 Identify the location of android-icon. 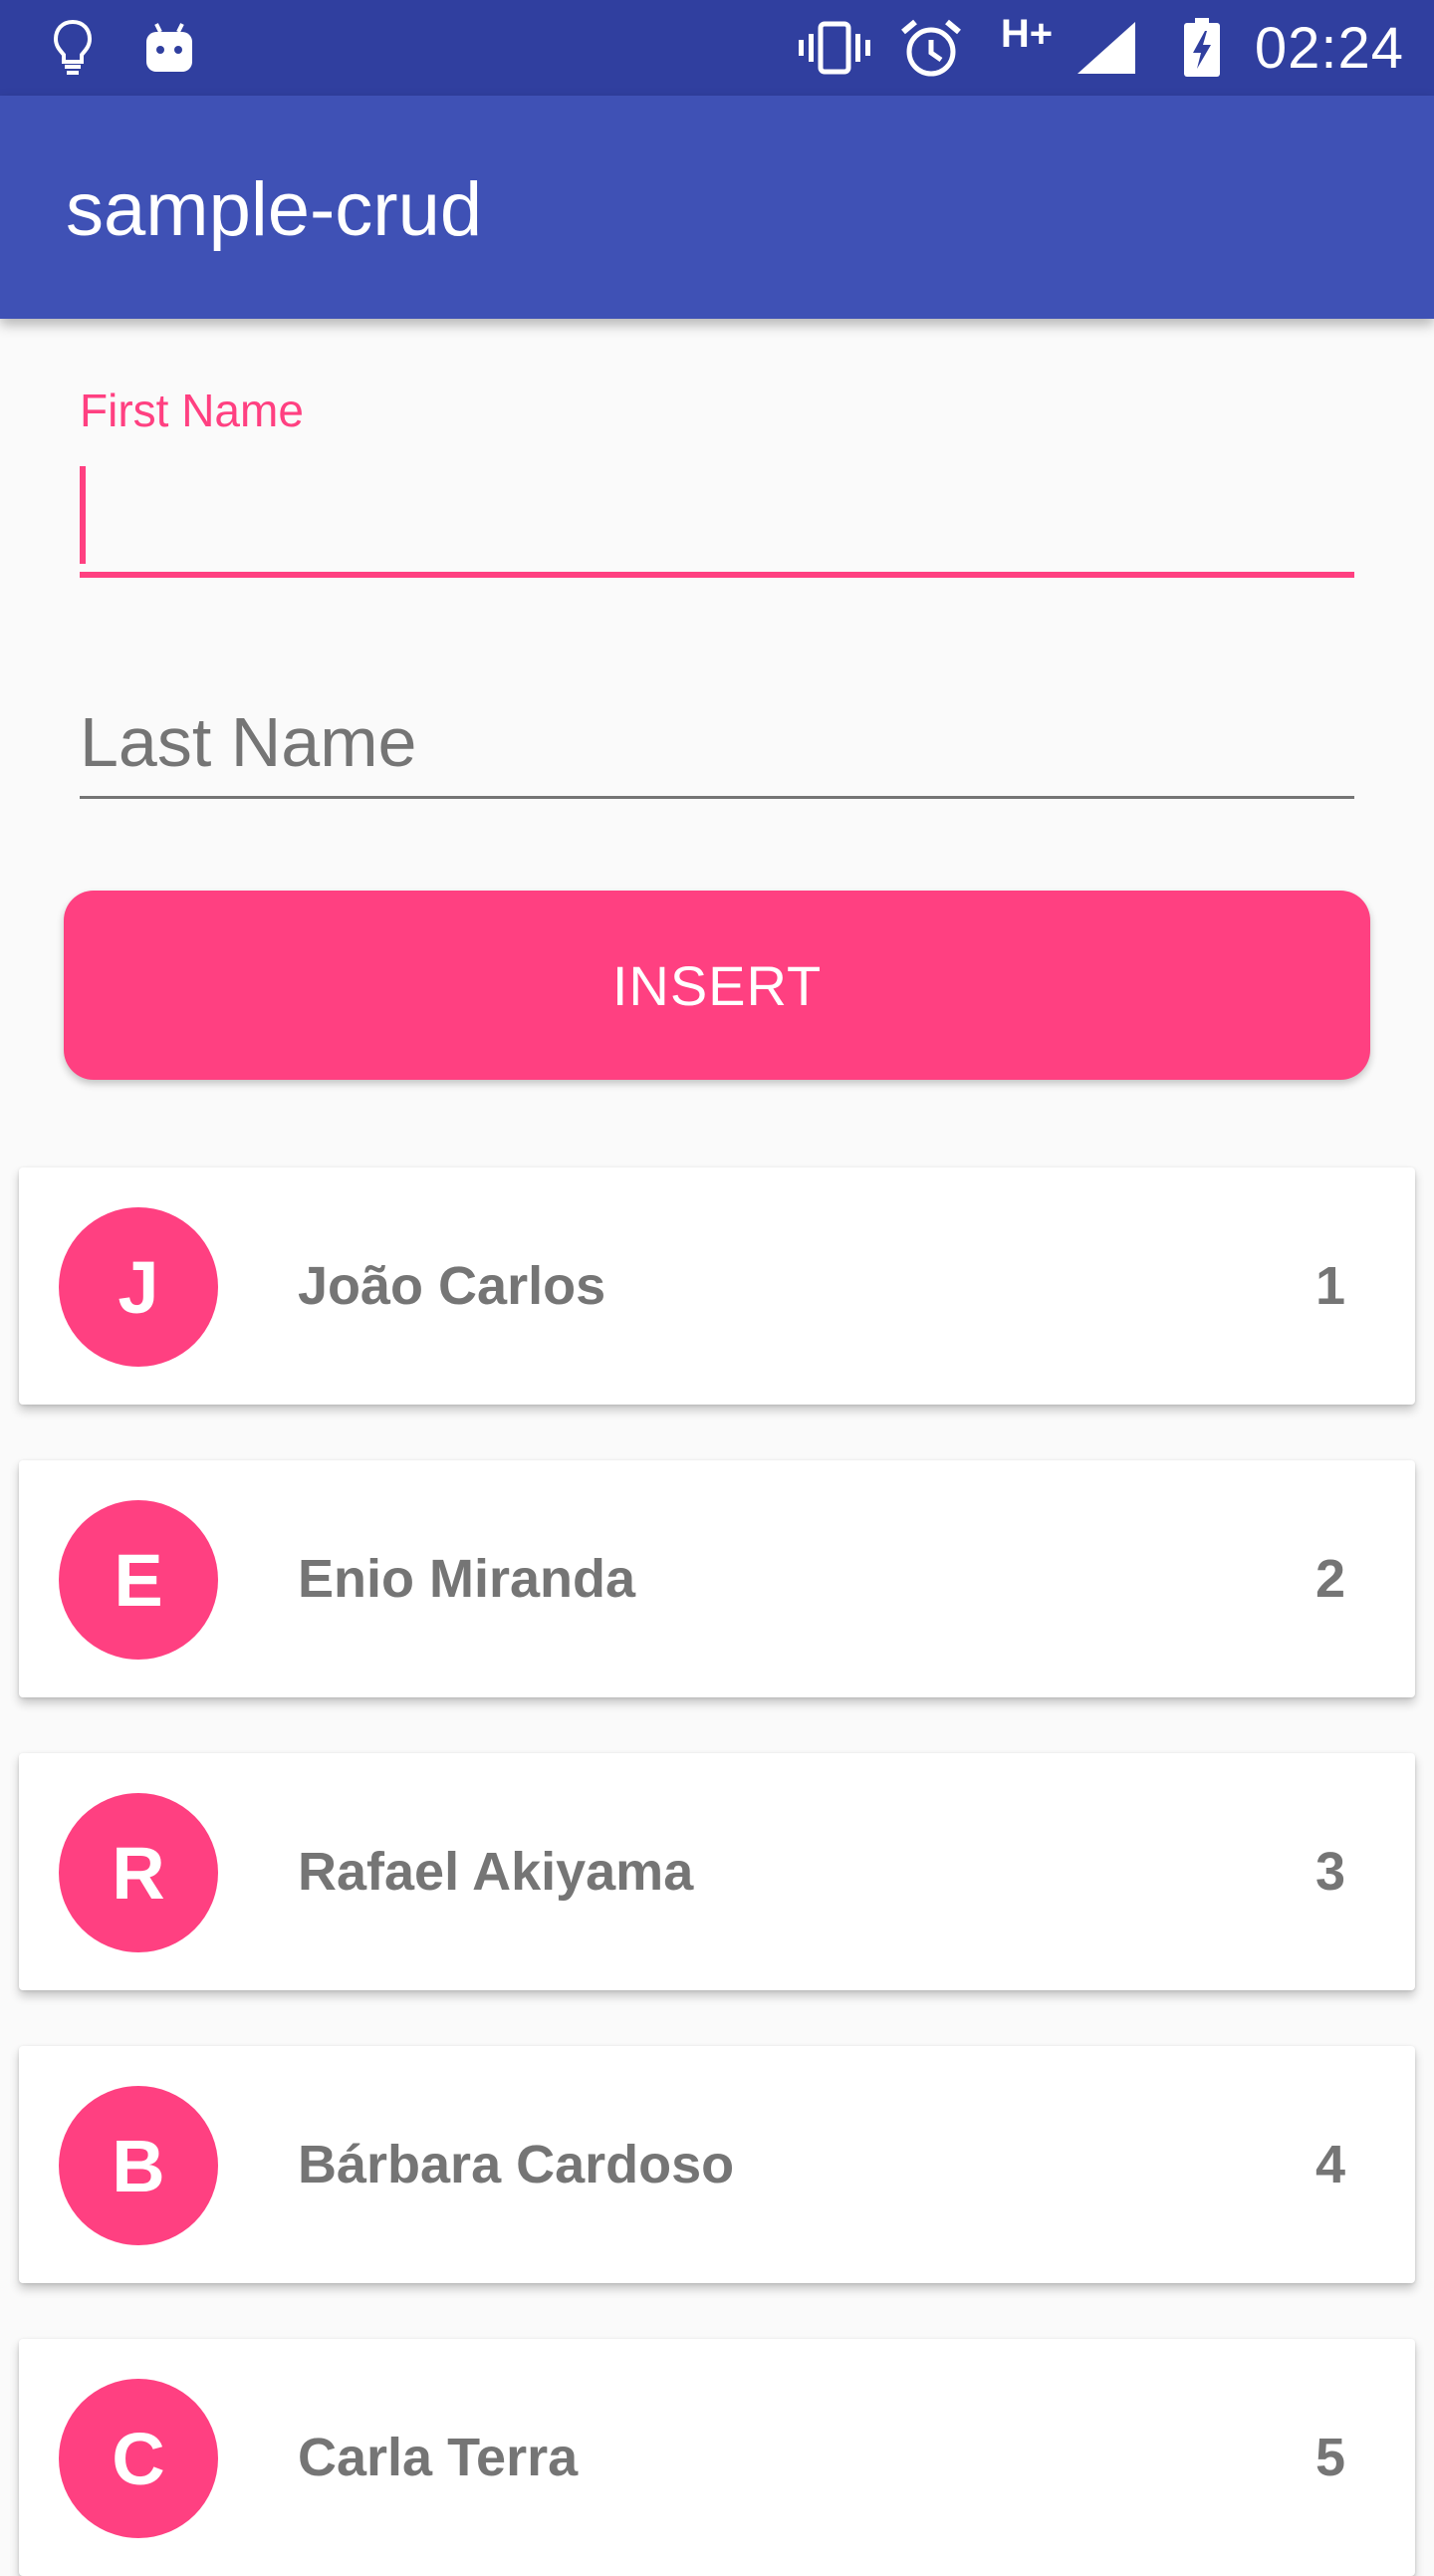
(169, 48).